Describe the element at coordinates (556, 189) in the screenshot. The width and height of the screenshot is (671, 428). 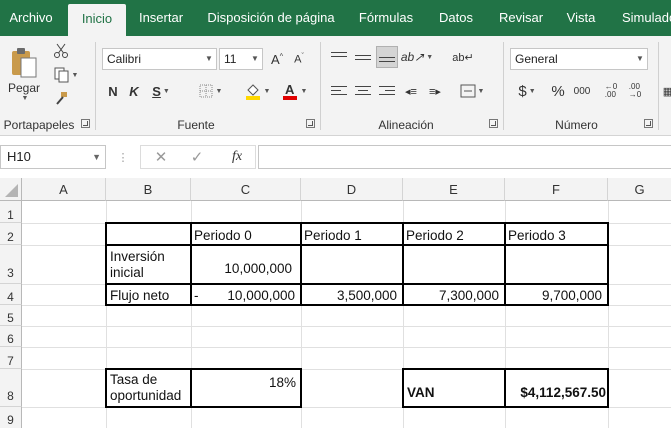
I see `column-header-f: F` at that location.